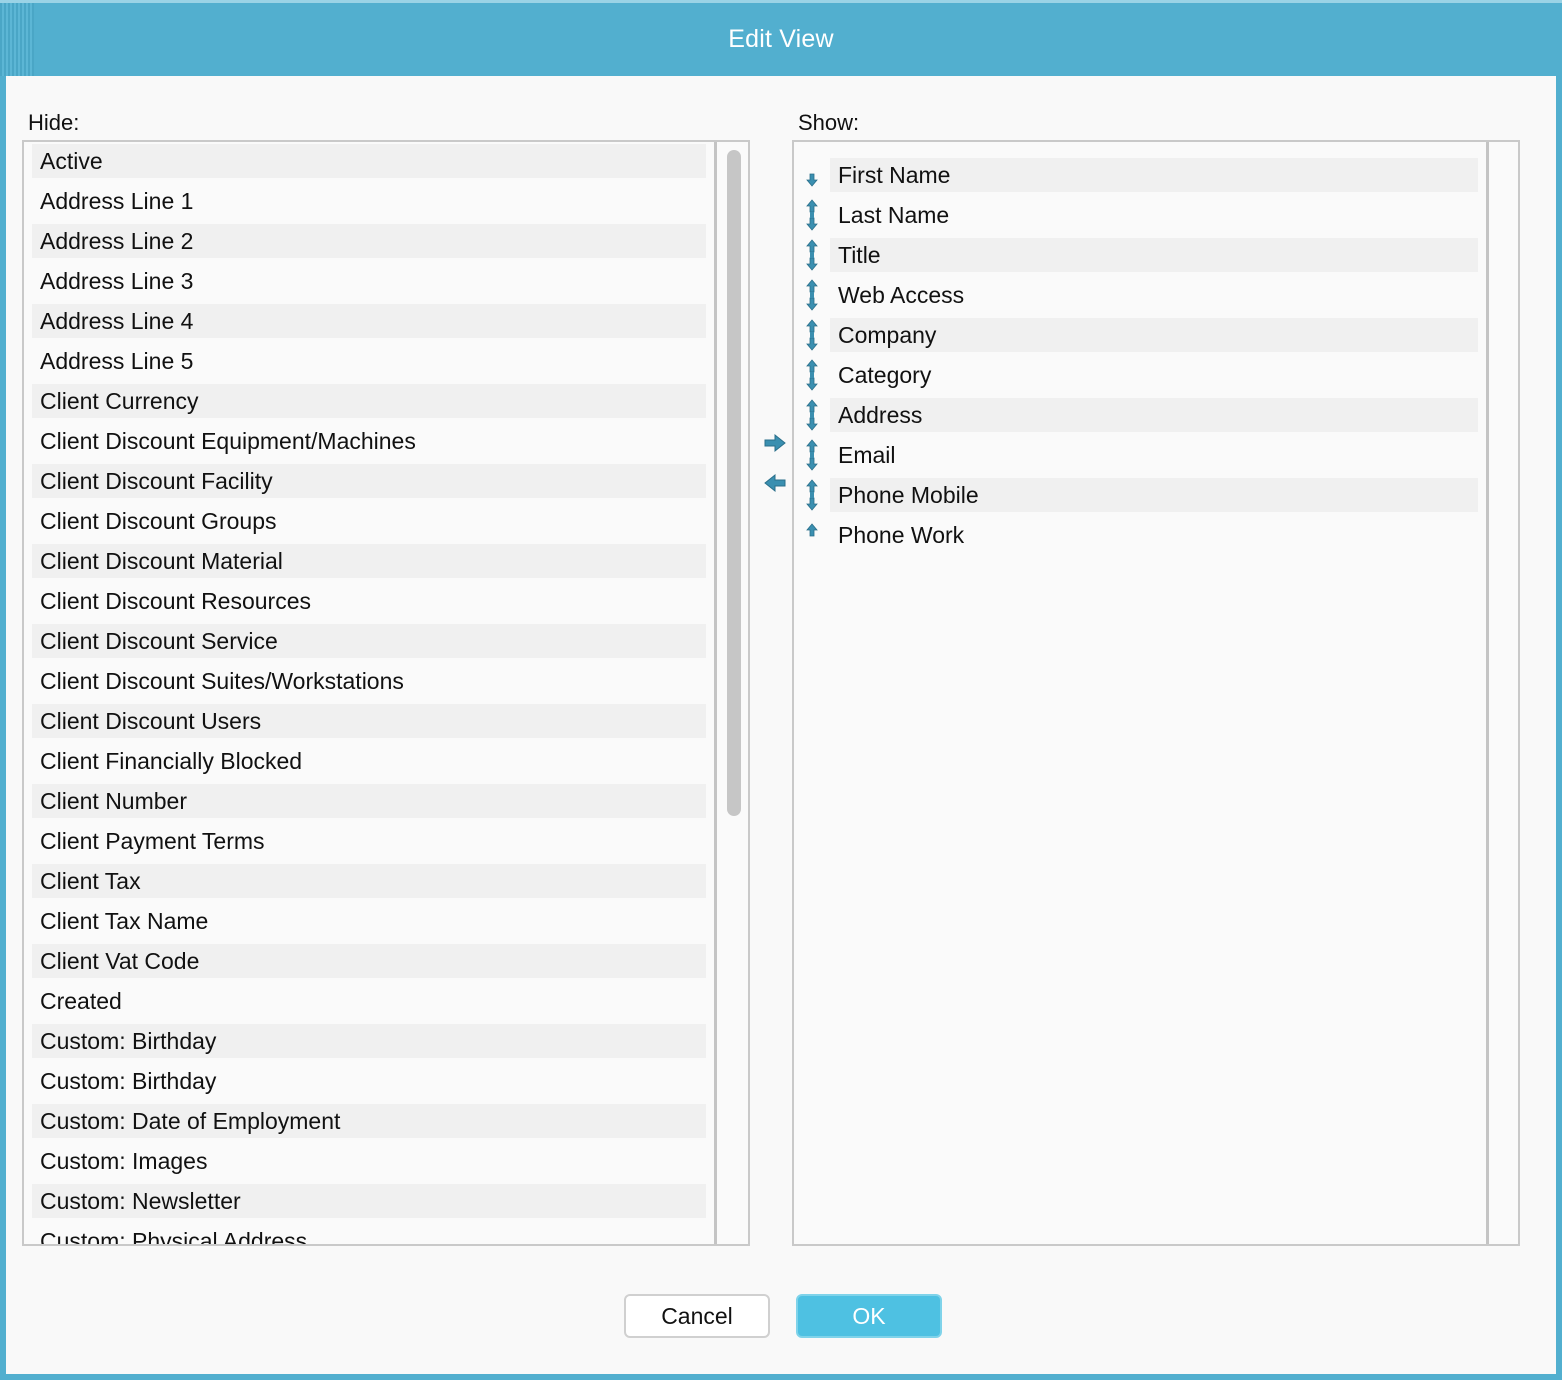 This screenshot has height=1380, width=1562. Describe the element at coordinates (369, 881) in the screenshot. I see `hide-list-item: Client Tax` at that location.